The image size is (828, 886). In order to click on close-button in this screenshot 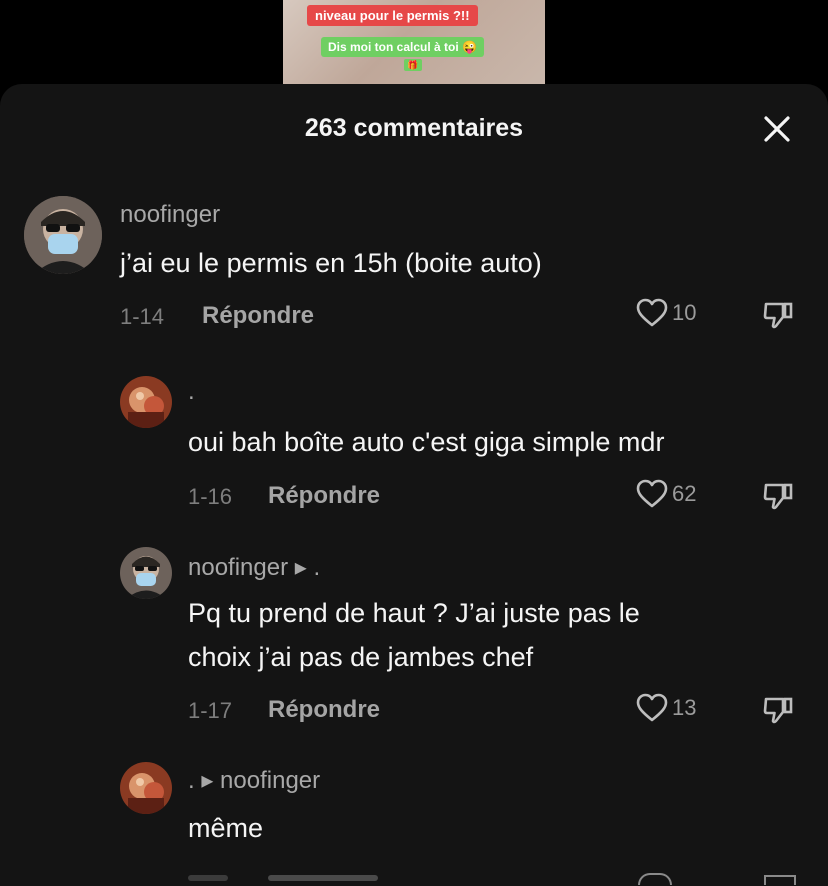, I will do `click(777, 129)`.